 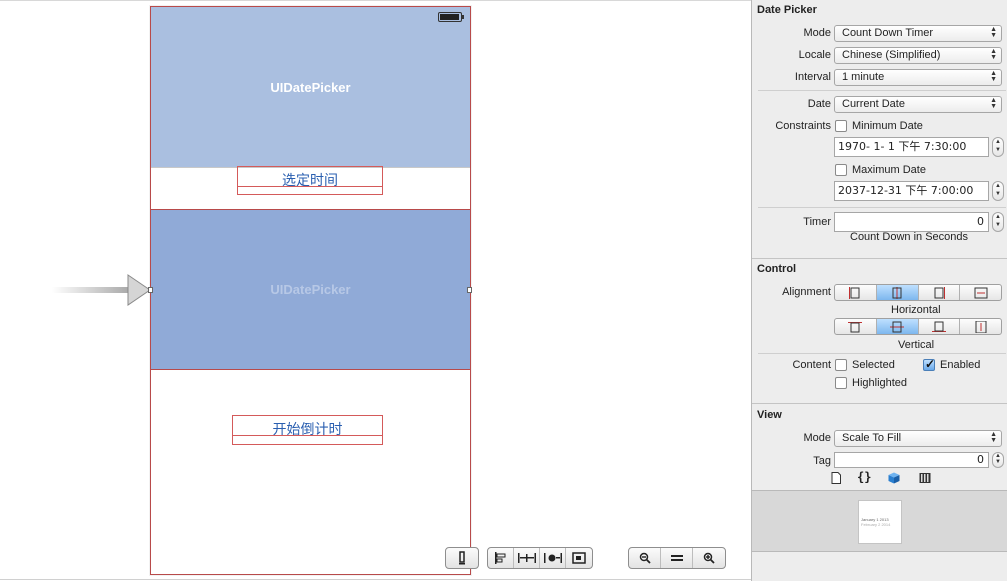 What do you see at coordinates (803, 126) in the screenshot?
I see `constraints-label: Constraints` at bounding box center [803, 126].